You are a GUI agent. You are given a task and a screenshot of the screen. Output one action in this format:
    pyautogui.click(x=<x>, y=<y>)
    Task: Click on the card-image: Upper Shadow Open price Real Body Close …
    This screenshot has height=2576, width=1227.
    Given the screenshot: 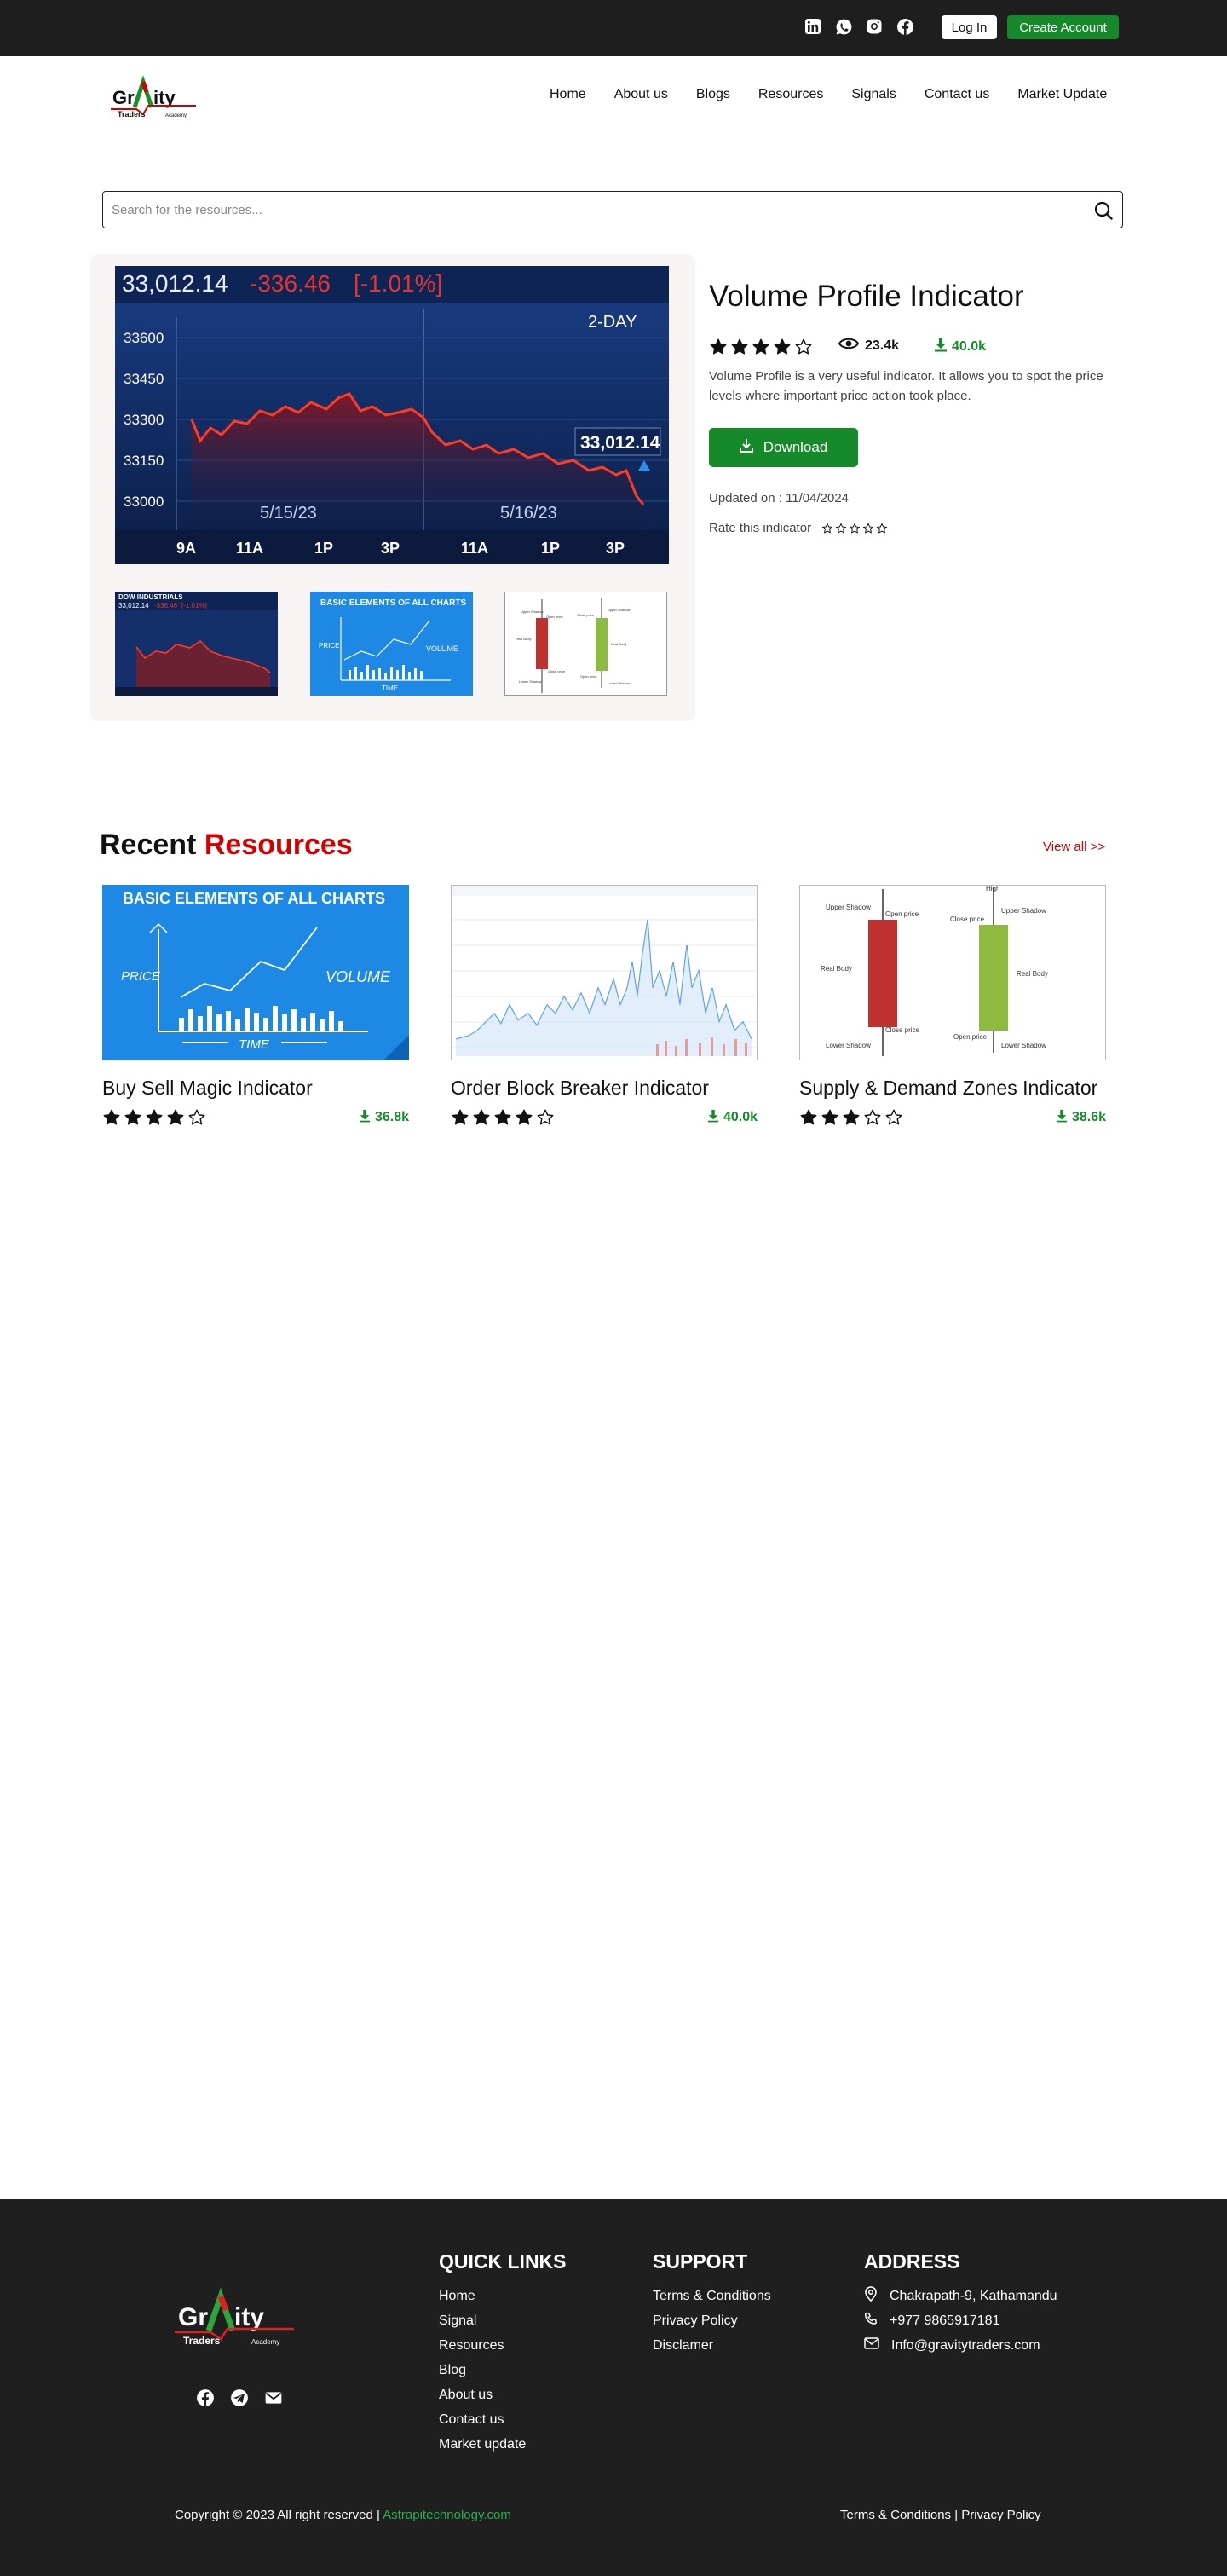 What is the action you would take?
    pyautogui.click(x=953, y=972)
    